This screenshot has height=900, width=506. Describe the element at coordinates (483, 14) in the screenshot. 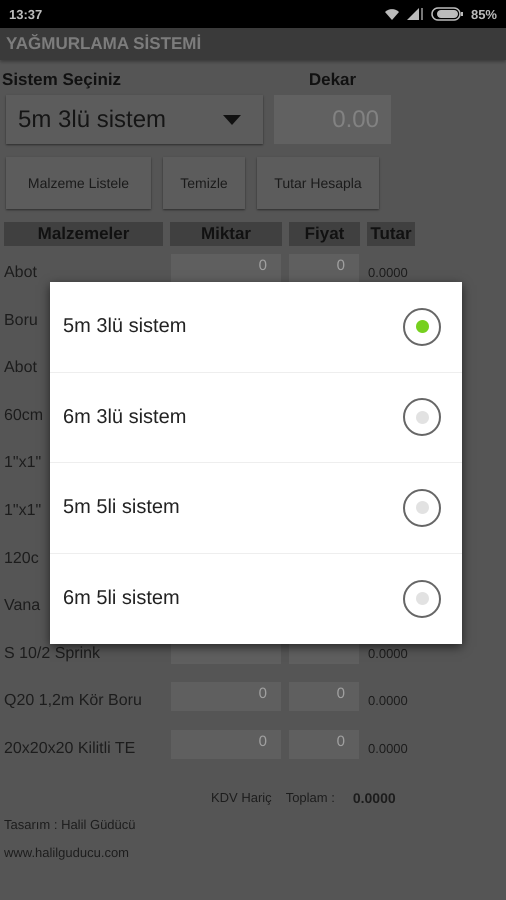

I see `battery-percent: 85%` at that location.